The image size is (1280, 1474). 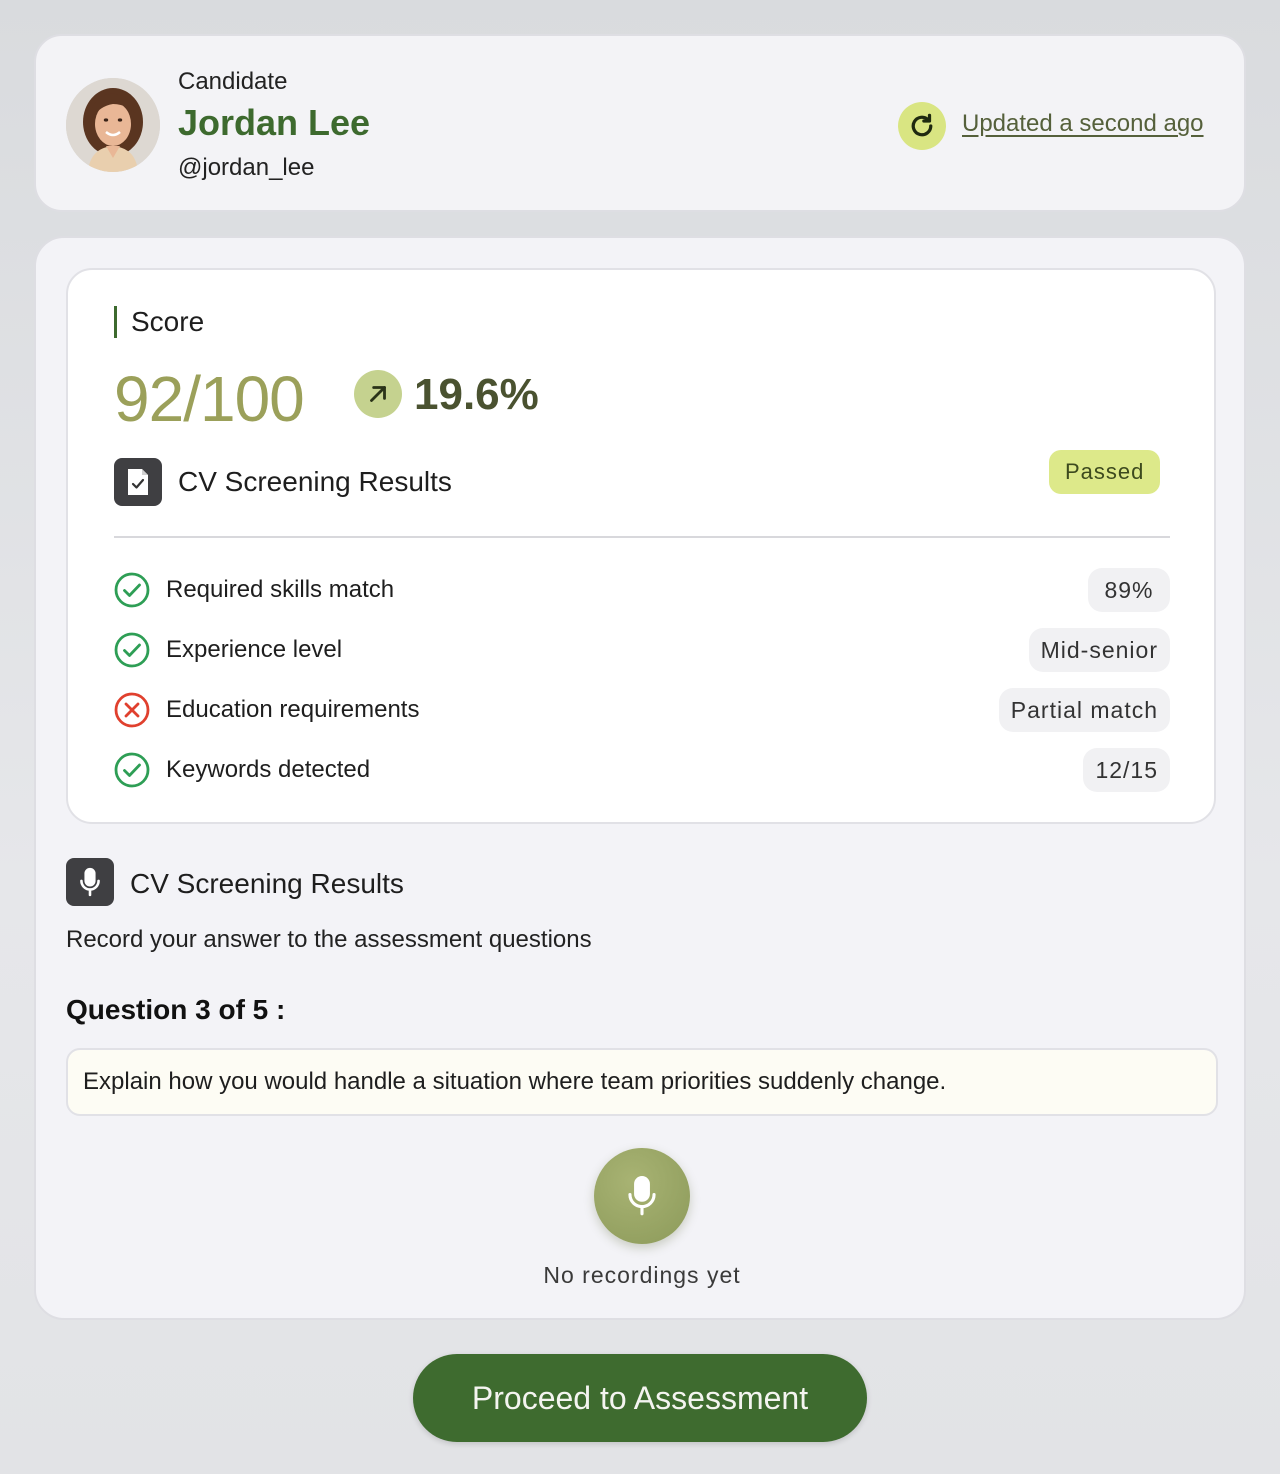 What do you see at coordinates (1126, 770) in the screenshot?
I see `criteria-value: 12/15` at bounding box center [1126, 770].